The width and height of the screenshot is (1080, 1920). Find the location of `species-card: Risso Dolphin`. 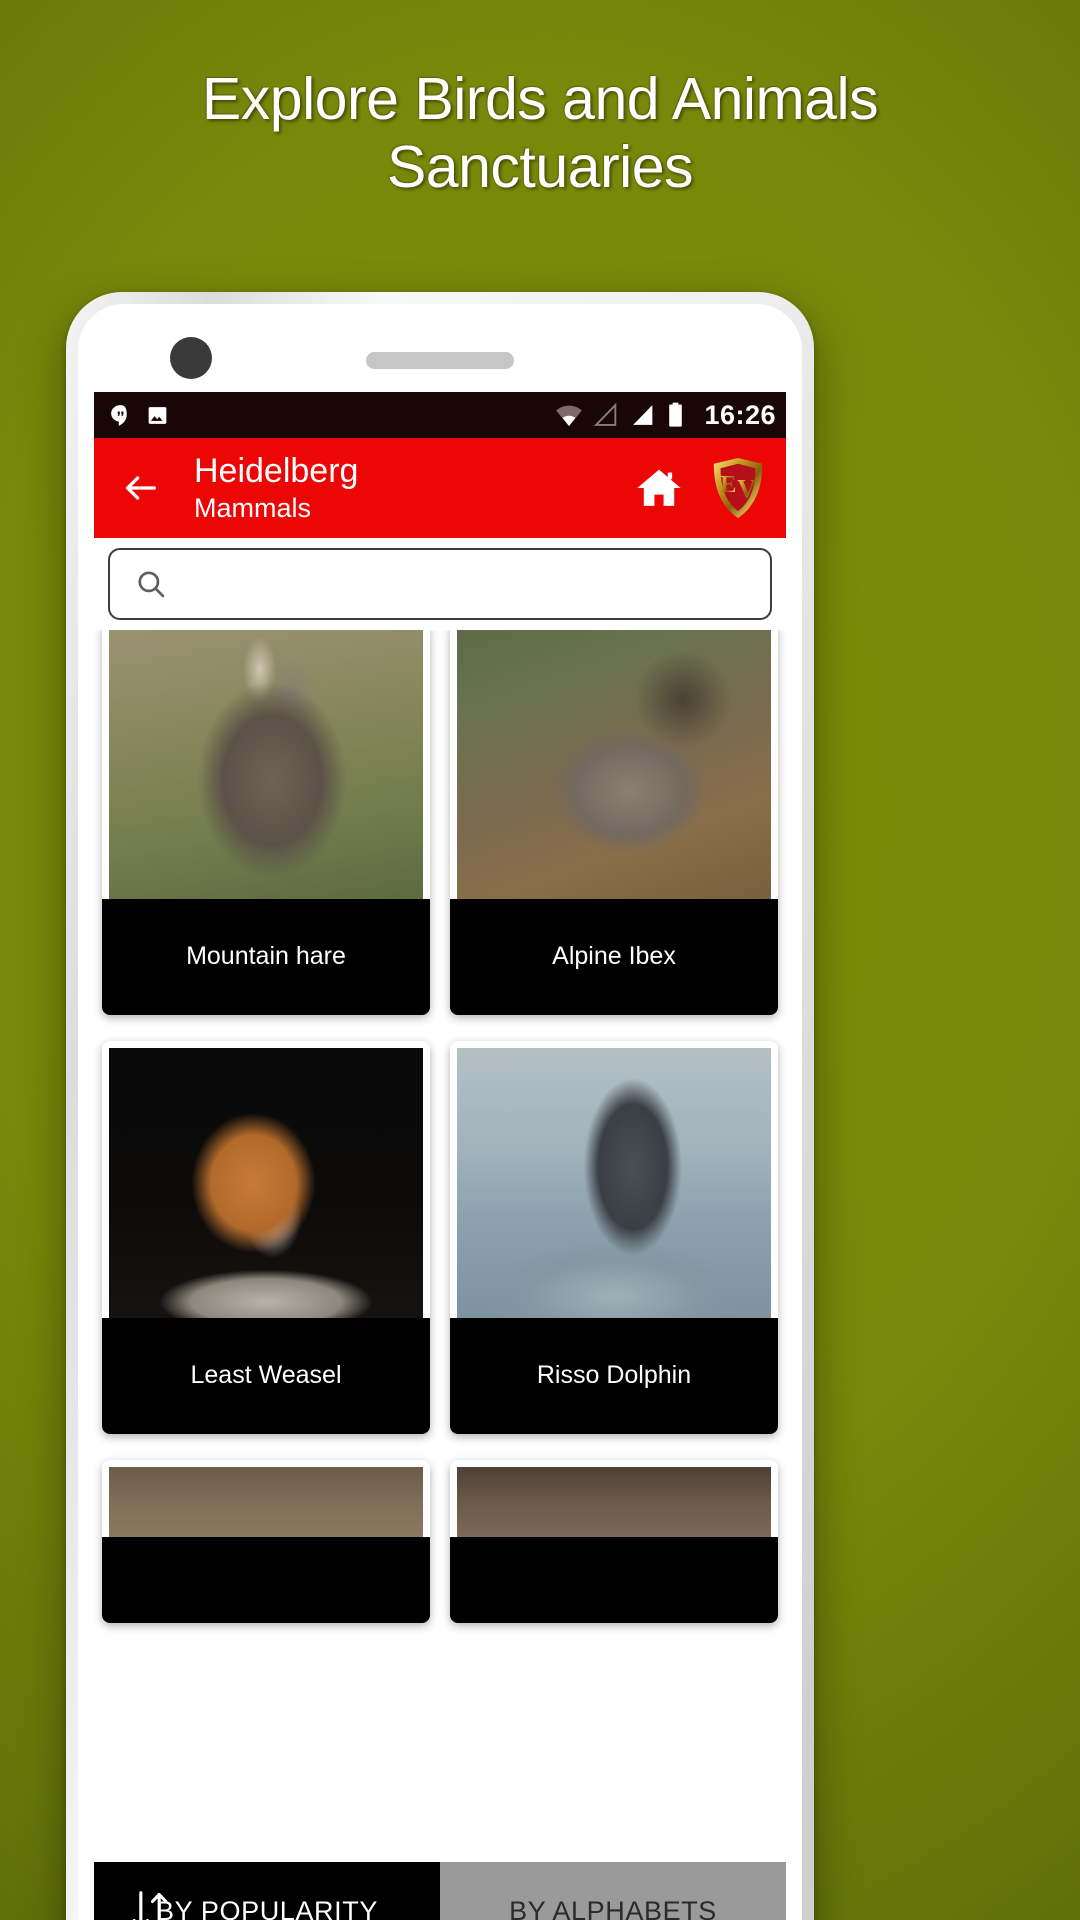

species-card: Risso Dolphin is located at coordinates (614, 1237).